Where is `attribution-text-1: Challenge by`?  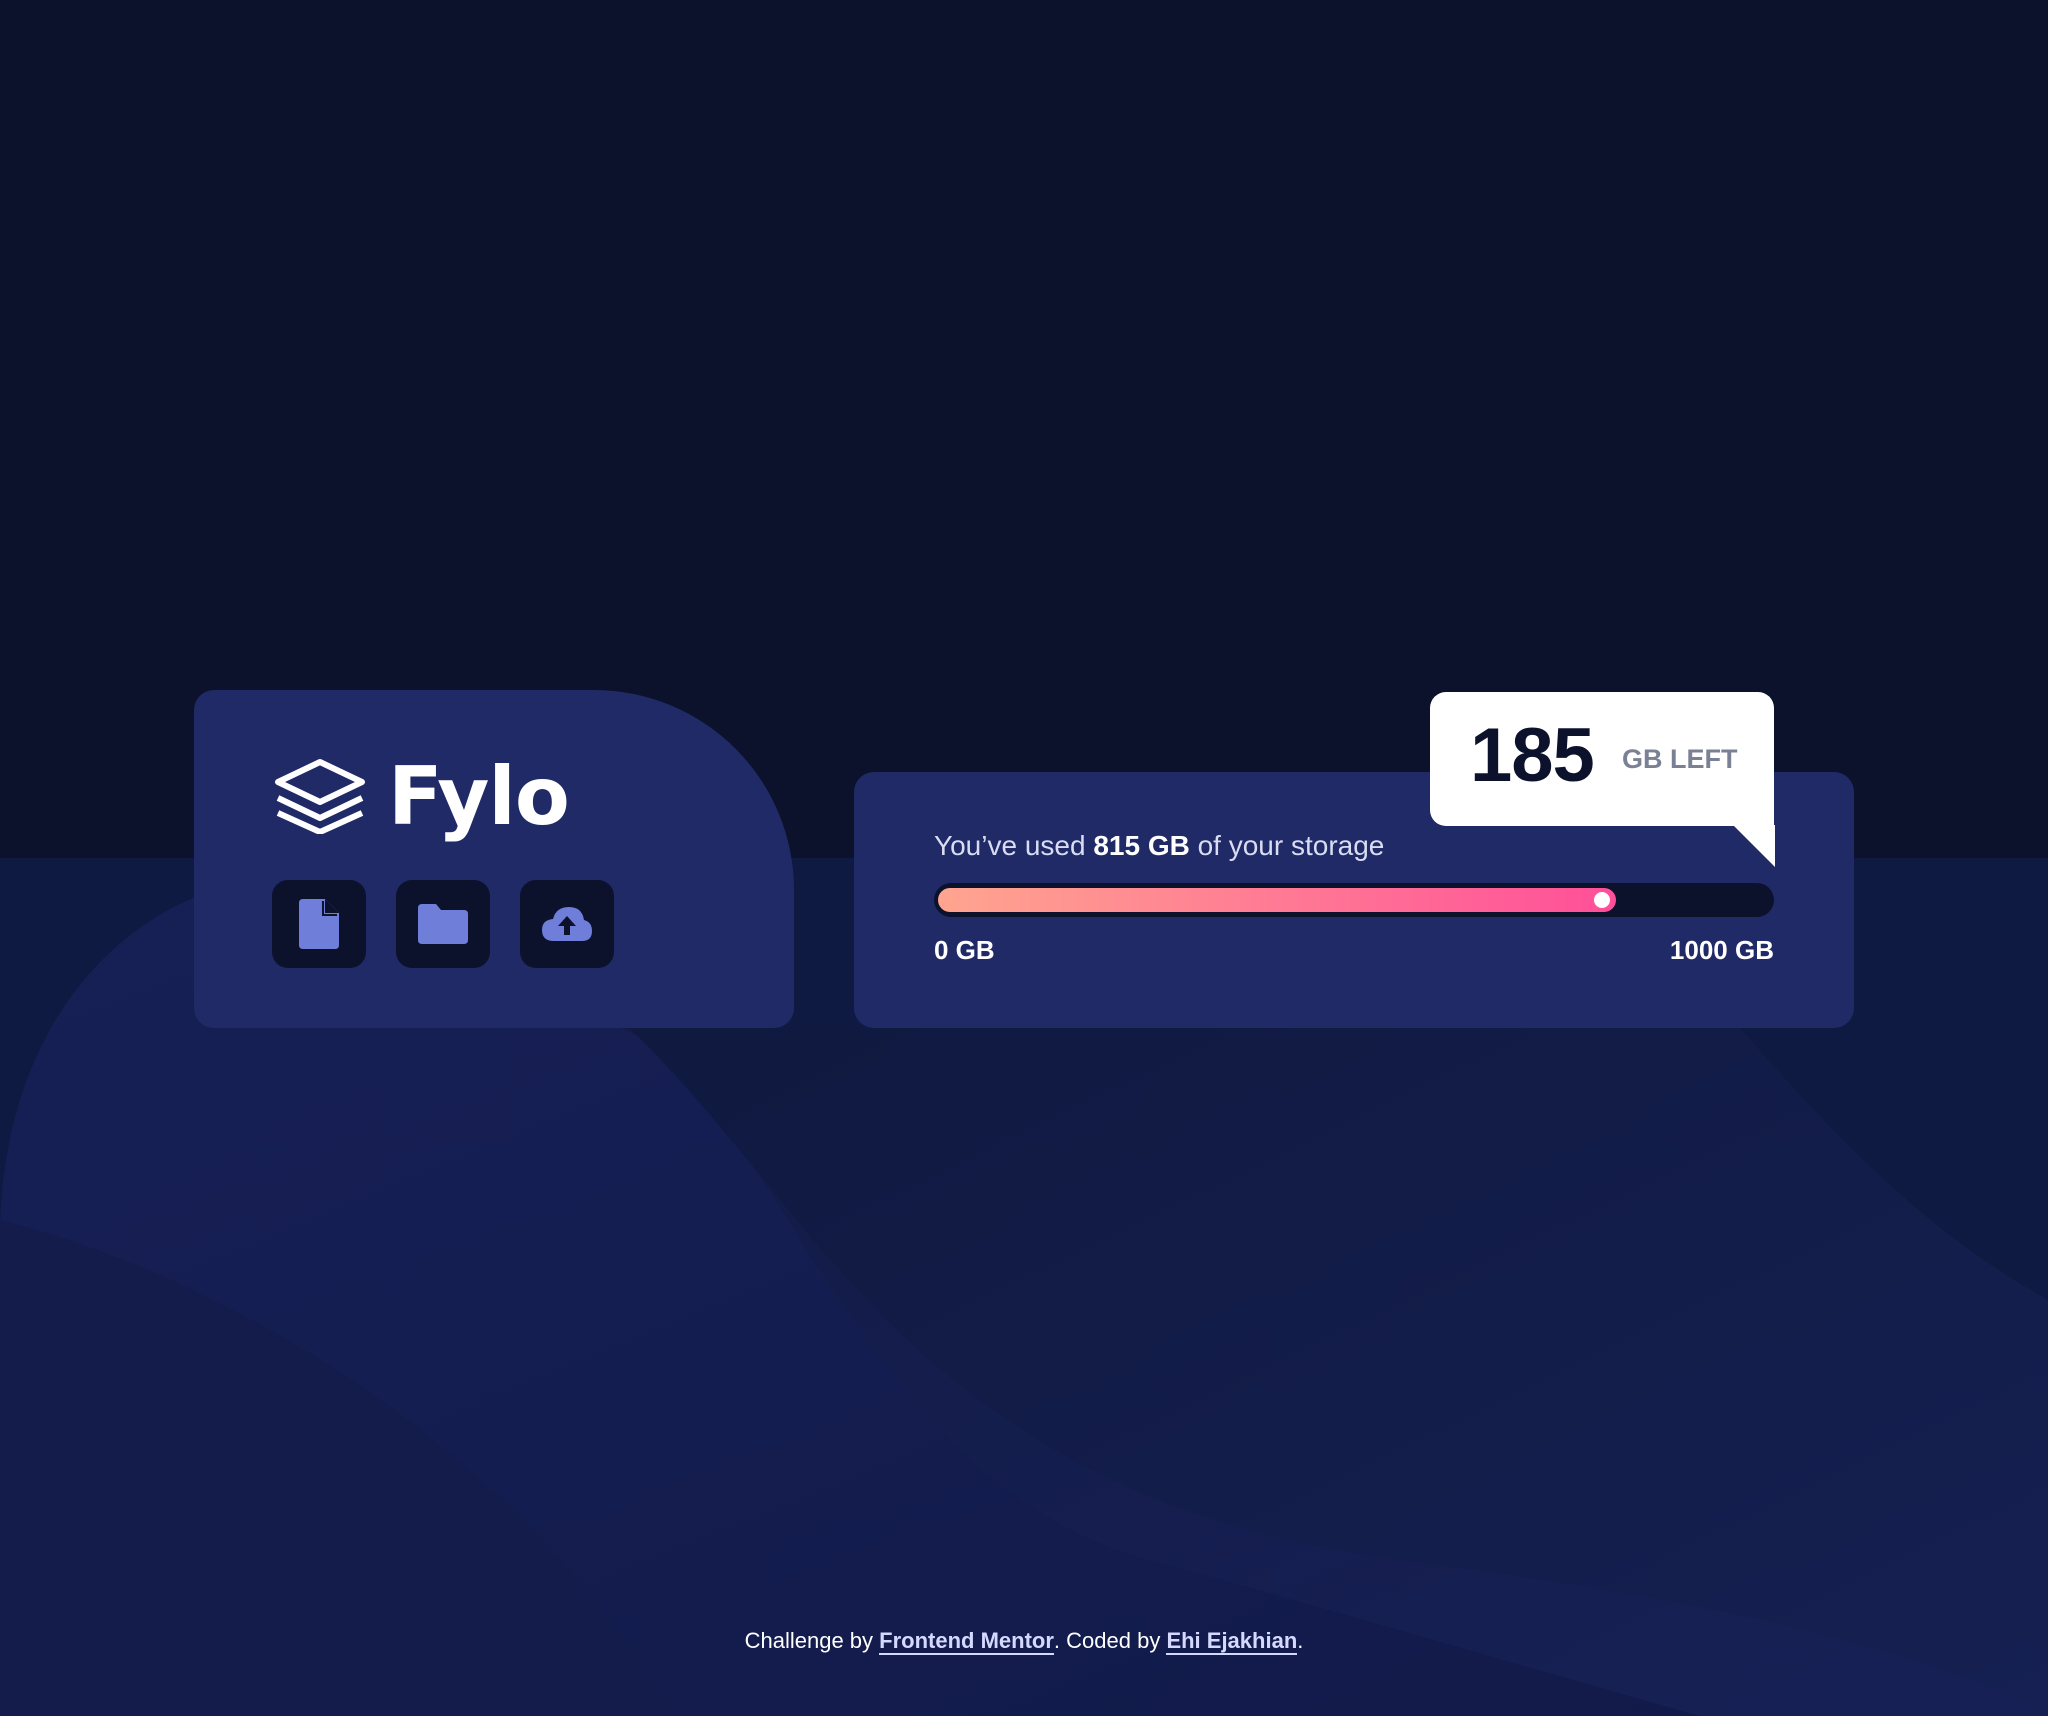 attribution-text-1: Challenge by is located at coordinates (812, 1640).